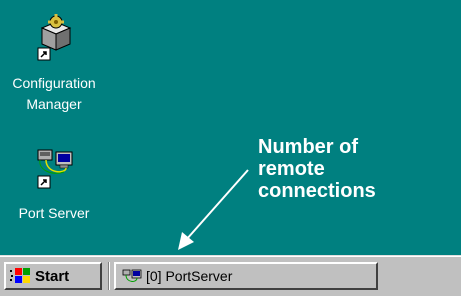 This screenshot has width=461, height=299. What do you see at coordinates (54, 93) in the screenshot?
I see `desktop-icon-label: Configuration Manager` at bounding box center [54, 93].